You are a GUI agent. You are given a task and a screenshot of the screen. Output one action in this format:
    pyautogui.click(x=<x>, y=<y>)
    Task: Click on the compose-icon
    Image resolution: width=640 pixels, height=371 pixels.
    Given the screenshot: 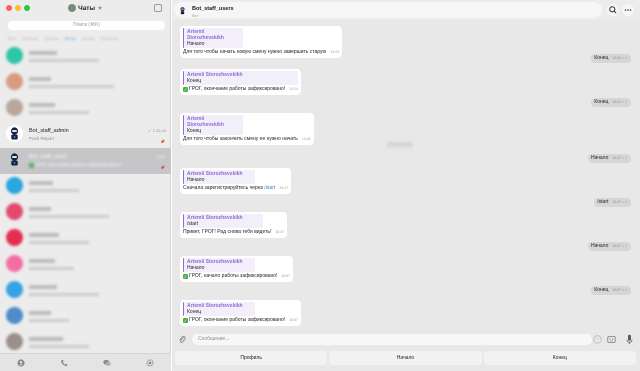 What is the action you would take?
    pyautogui.click(x=158, y=8)
    